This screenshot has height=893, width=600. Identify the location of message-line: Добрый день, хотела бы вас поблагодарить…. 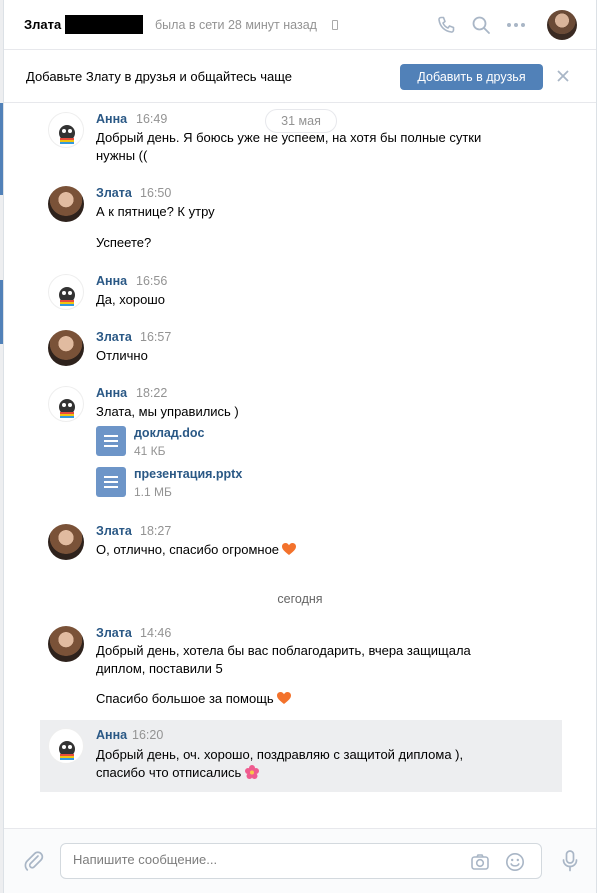
(283, 650).